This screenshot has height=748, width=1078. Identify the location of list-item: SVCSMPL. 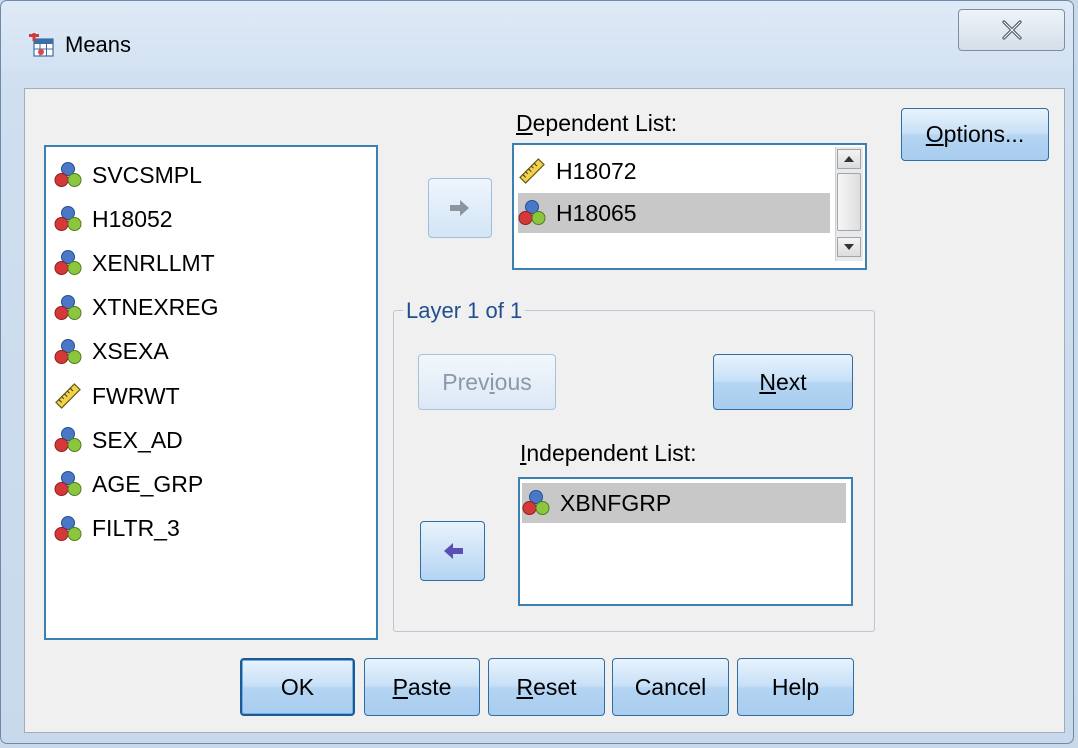
(209, 175).